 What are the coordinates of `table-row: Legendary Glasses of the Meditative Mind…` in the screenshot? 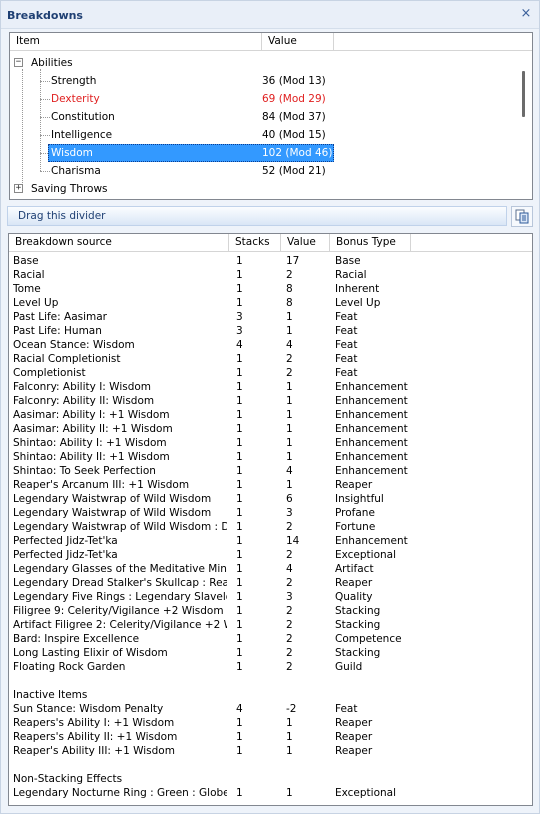 It's located at (270, 569).